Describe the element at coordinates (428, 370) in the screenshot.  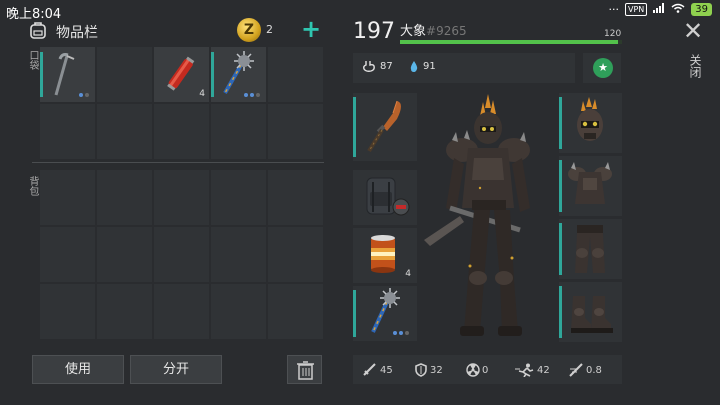
I see `defense-stat: 32` at that location.